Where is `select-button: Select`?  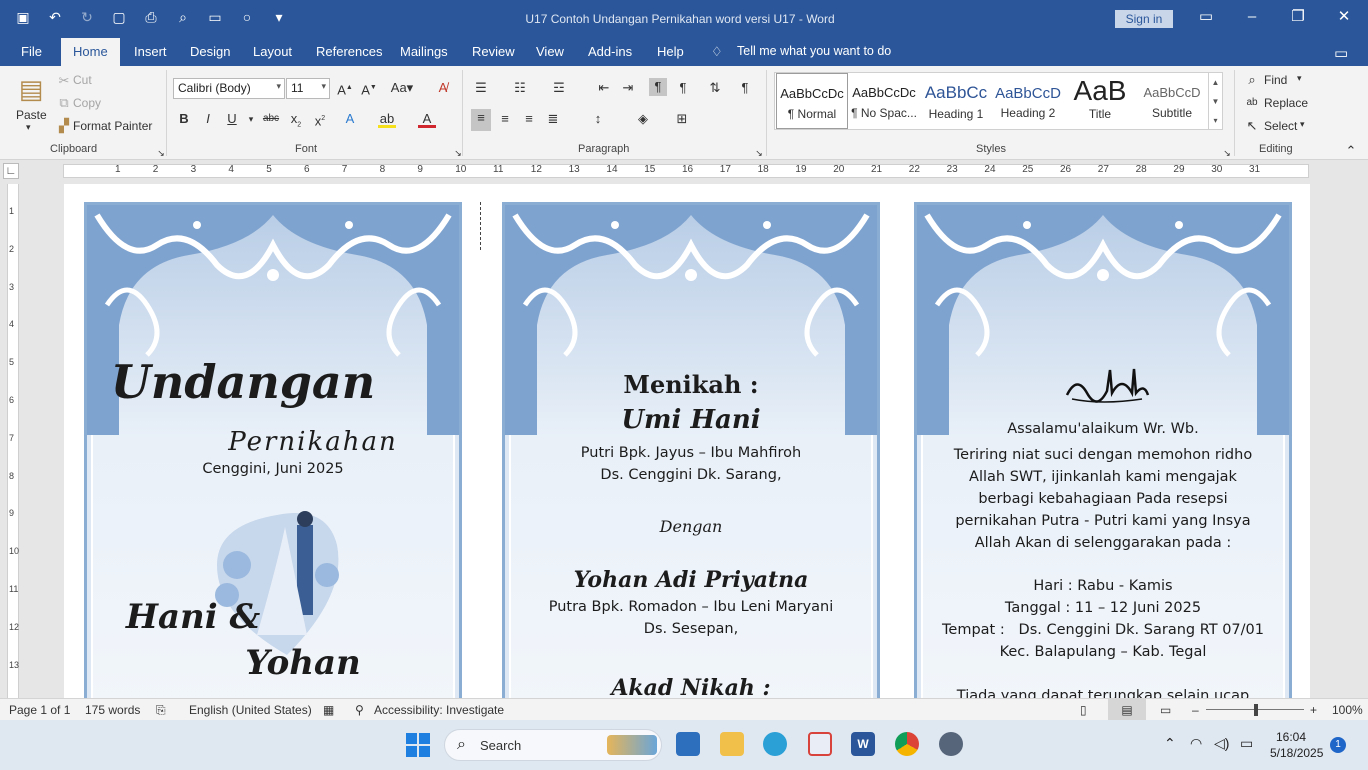
select-button: Select is located at coordinates (1280, 126).